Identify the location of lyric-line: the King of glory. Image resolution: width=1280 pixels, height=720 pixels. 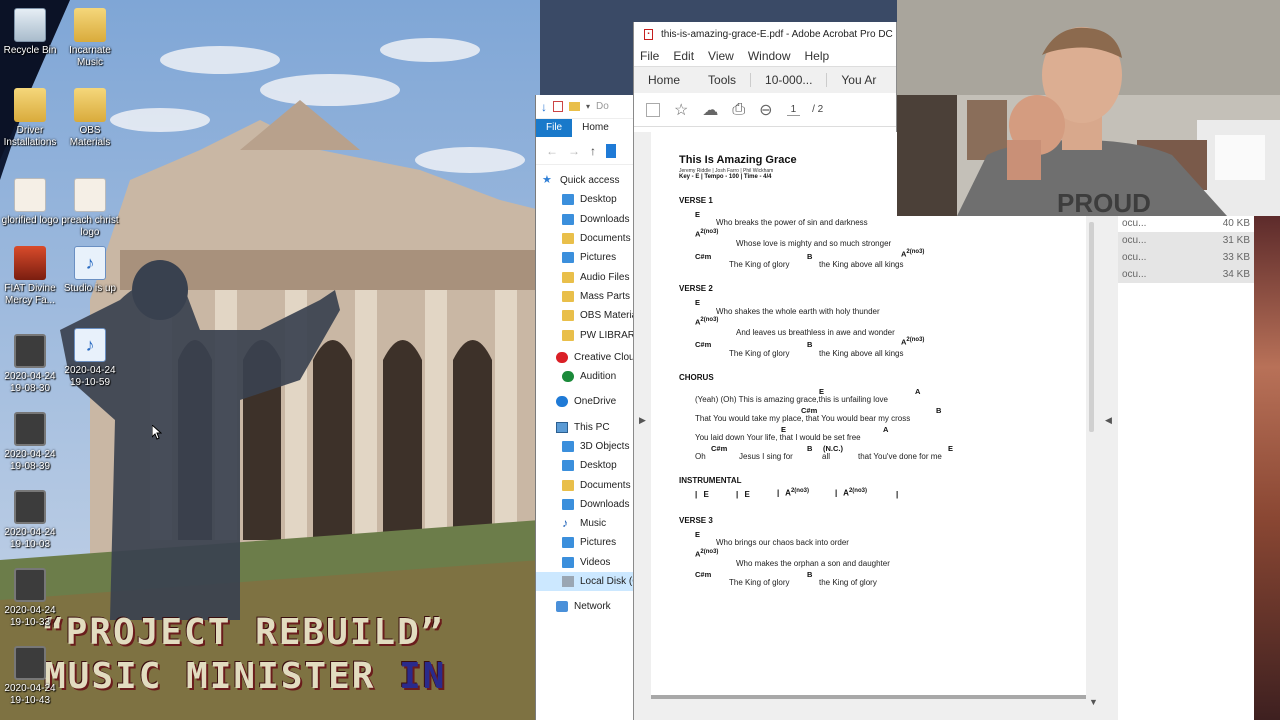
(848, 582).